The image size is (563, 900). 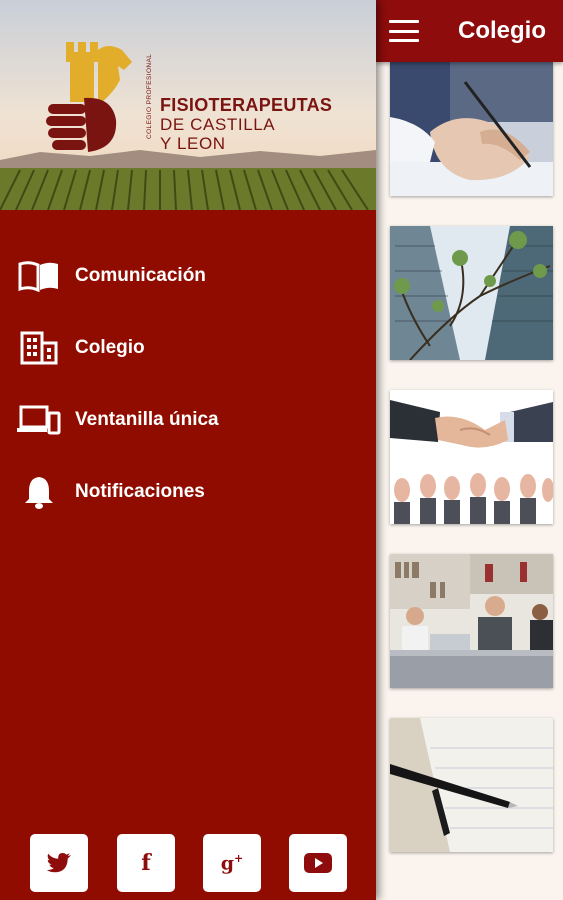 I want to click on news-card-meeting, so click(x=471, y=621).